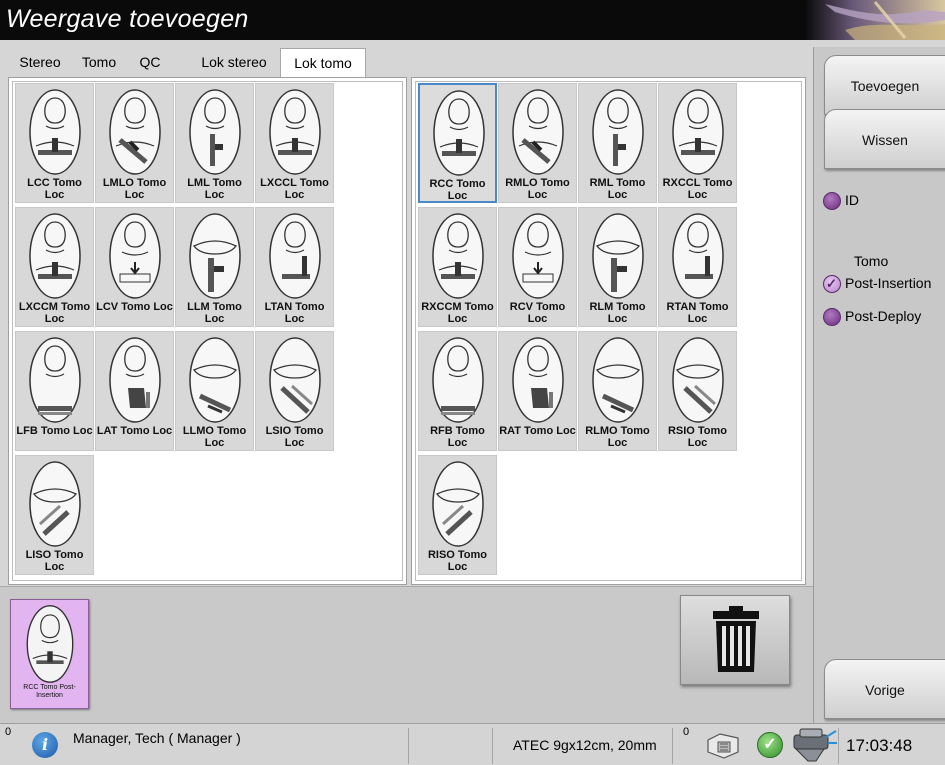 The width and height of the screenshot is (945, 765). Describe the element at coordinates (457, 561) in the screenshot. I see `view-label: RISO Tomo Loc` at that location.